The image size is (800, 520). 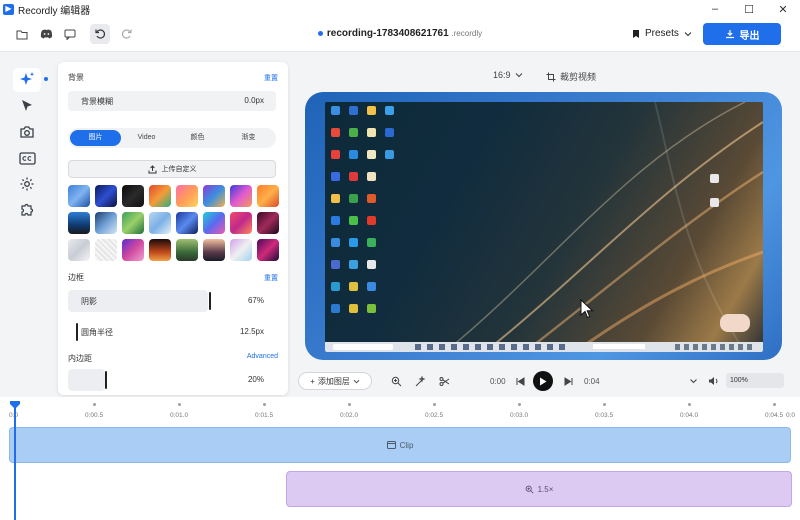 What do you see at coordinates (262, 356) in the screenshot?
I see `advanced-link: Advanced` at bounding box center [262, 356].